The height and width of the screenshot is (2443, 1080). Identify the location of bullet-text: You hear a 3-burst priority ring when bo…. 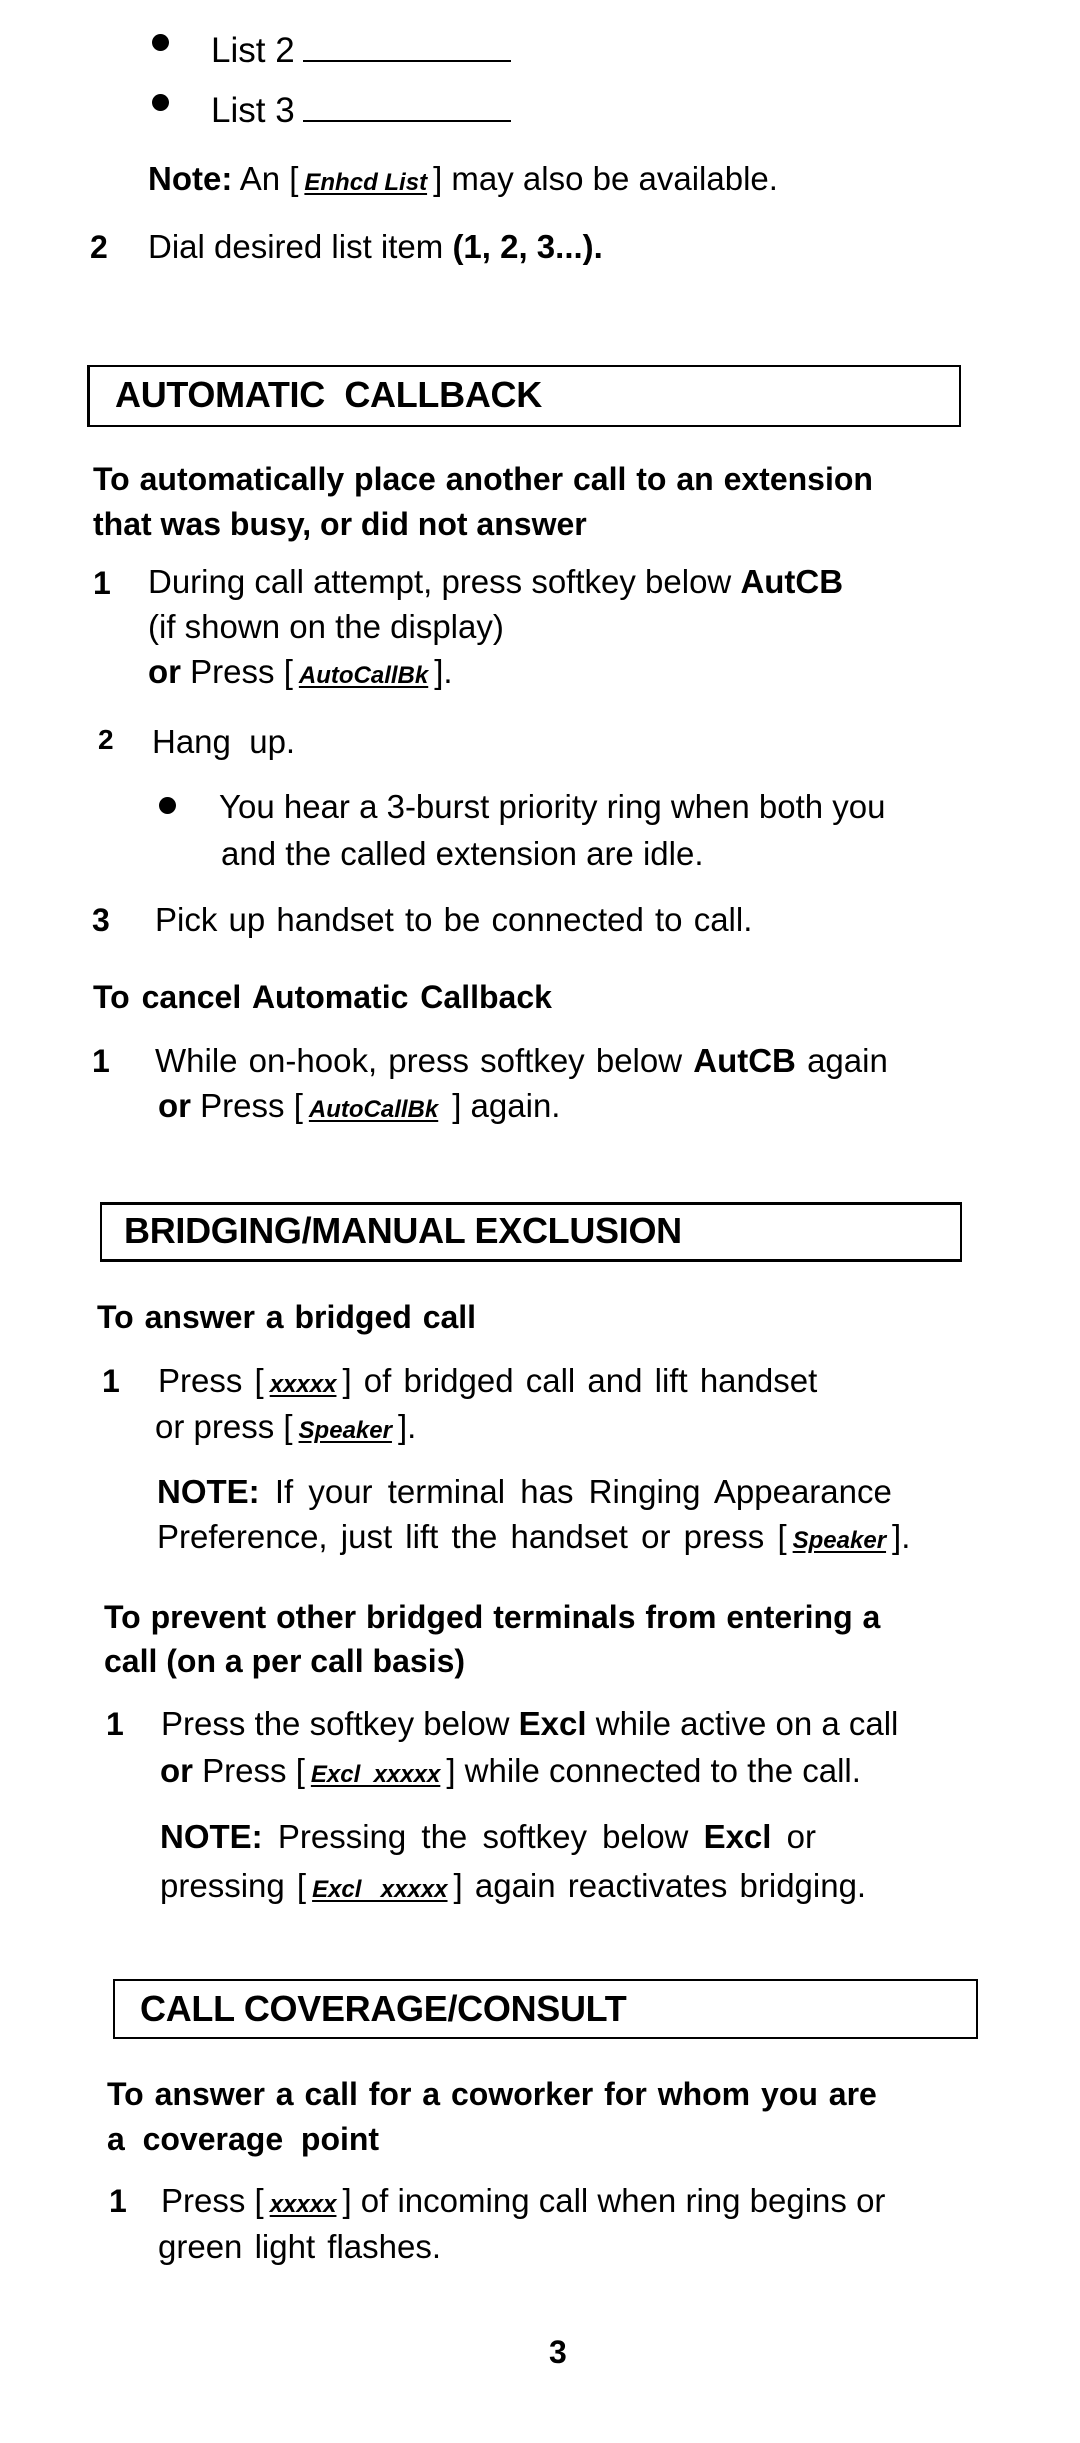
(552, 806).